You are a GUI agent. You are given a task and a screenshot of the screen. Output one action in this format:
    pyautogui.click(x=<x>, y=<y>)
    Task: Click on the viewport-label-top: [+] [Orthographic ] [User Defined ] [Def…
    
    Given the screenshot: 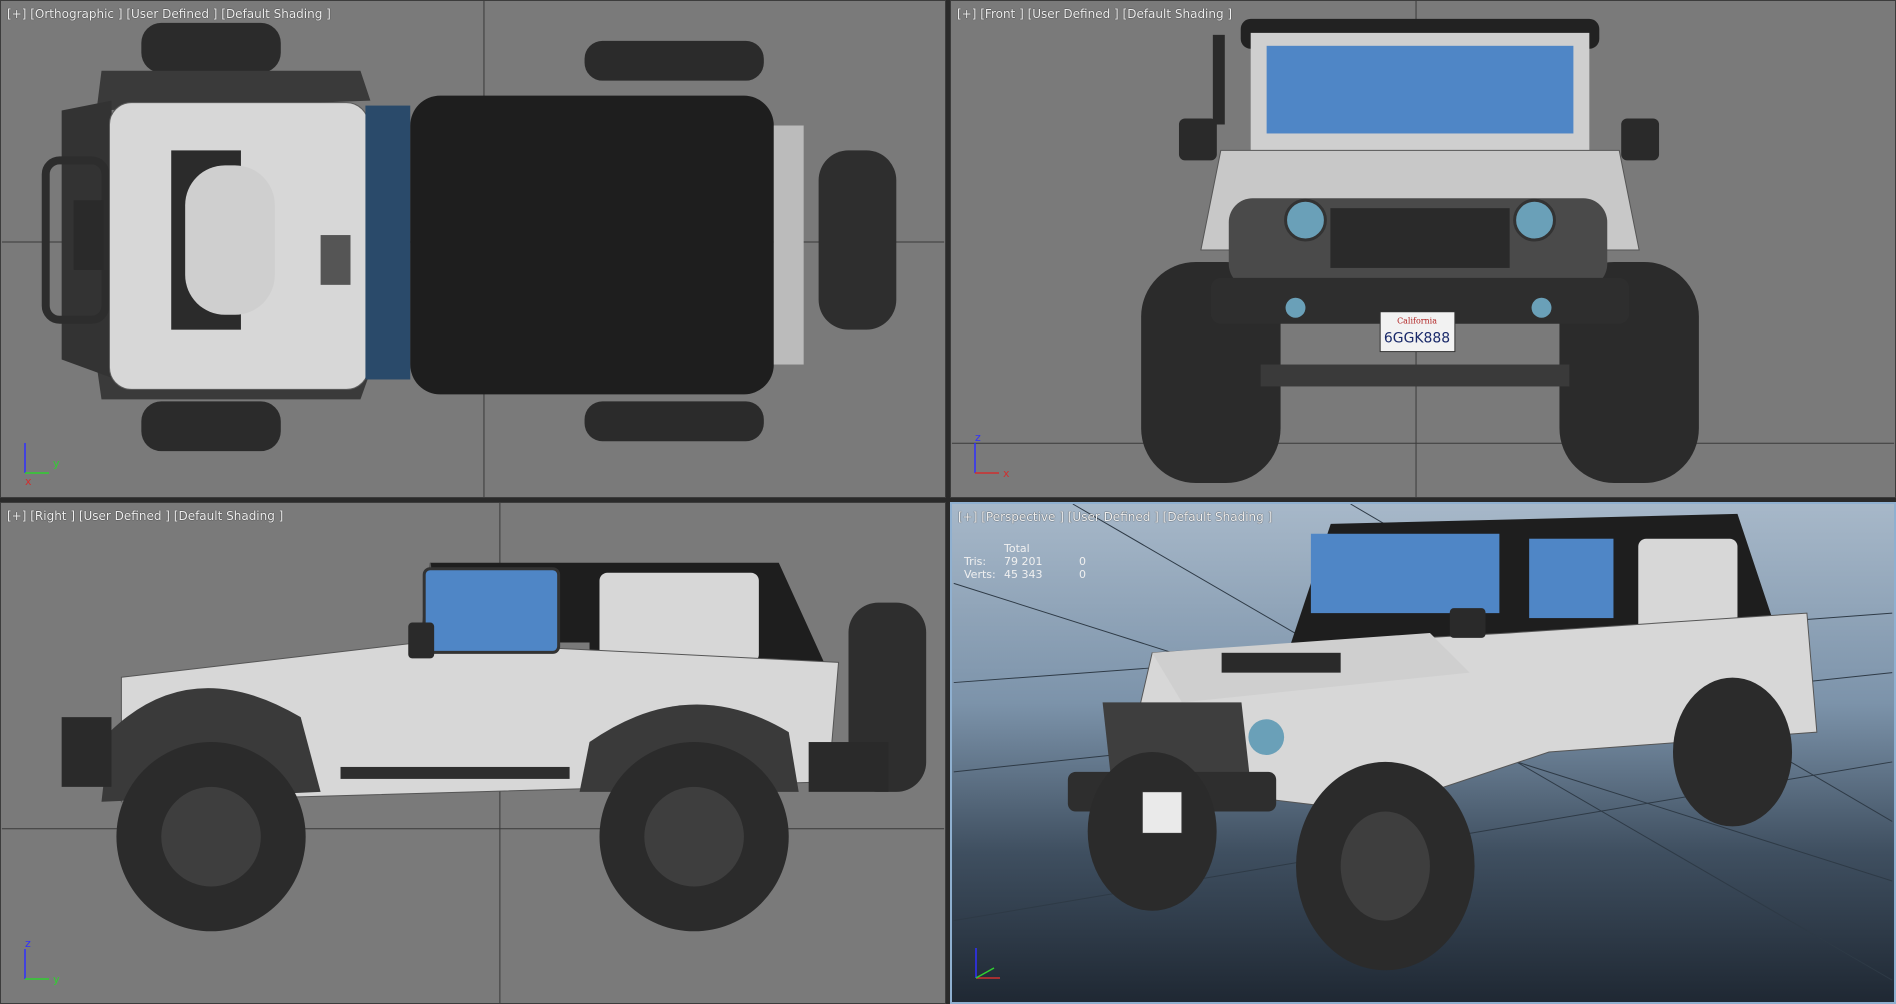 What is the action you would take?
    pyautogui.click(x=169, y=14)
    